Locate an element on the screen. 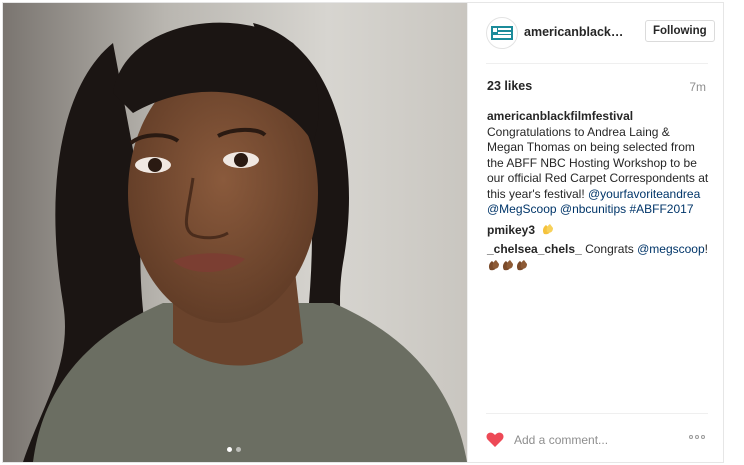  comment-text-tail: ! is located at coordinates (706, 249).